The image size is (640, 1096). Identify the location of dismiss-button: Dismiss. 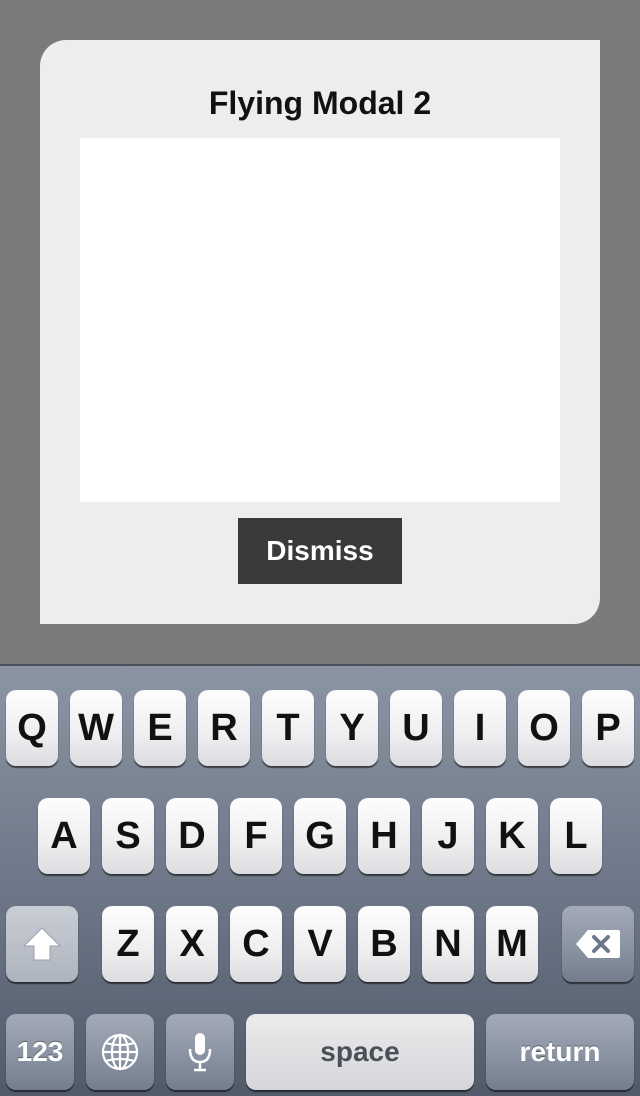
(320, 551).